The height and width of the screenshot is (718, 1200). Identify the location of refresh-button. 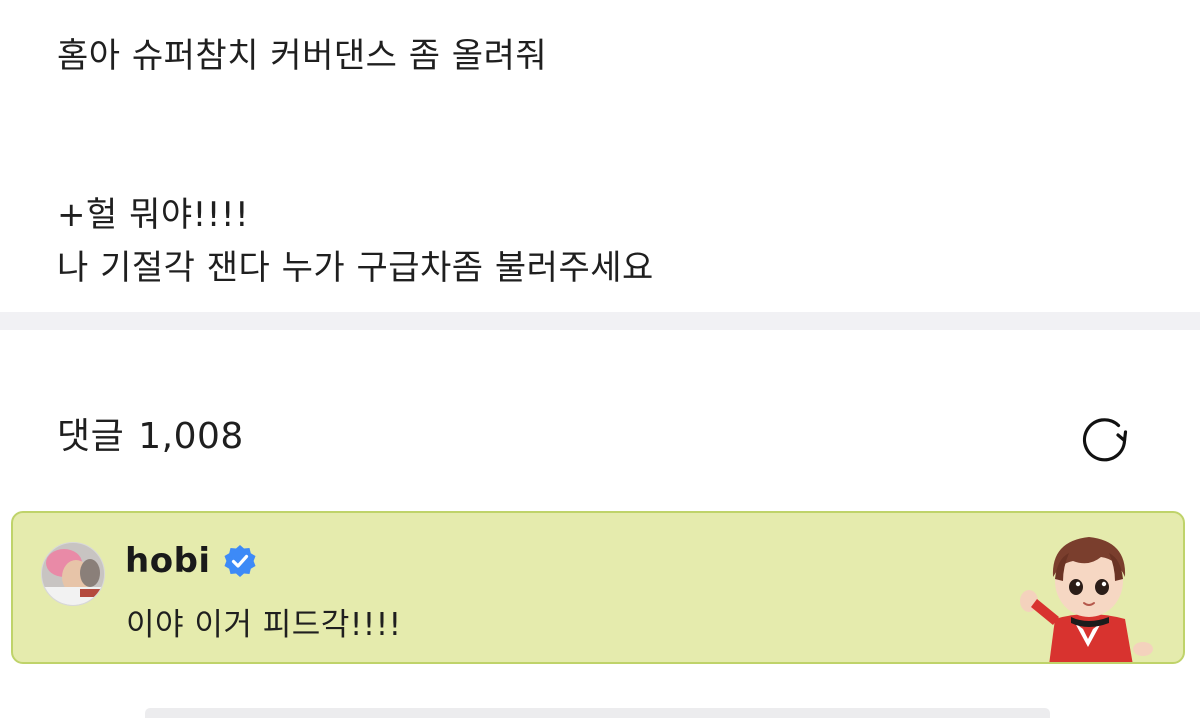
(1105, 439).